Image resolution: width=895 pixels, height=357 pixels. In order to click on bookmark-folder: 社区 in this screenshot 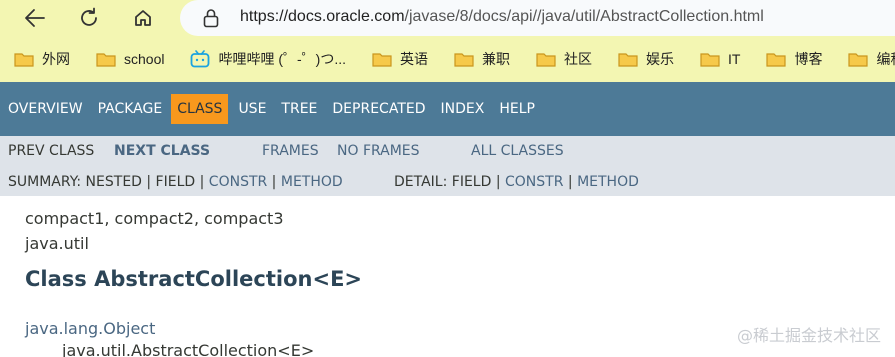, I will do `click(564, 59)`.